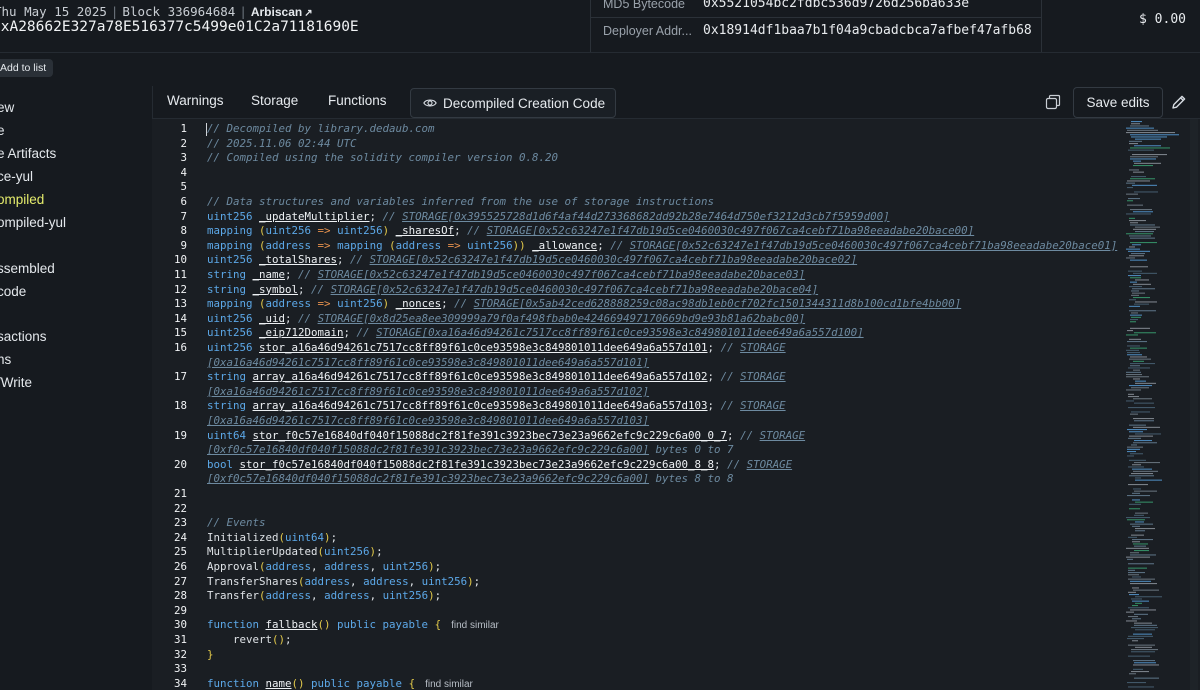  Describe the element at coordinates (1179, 102) in the screenshot. I see `pencil-icon` at that location.